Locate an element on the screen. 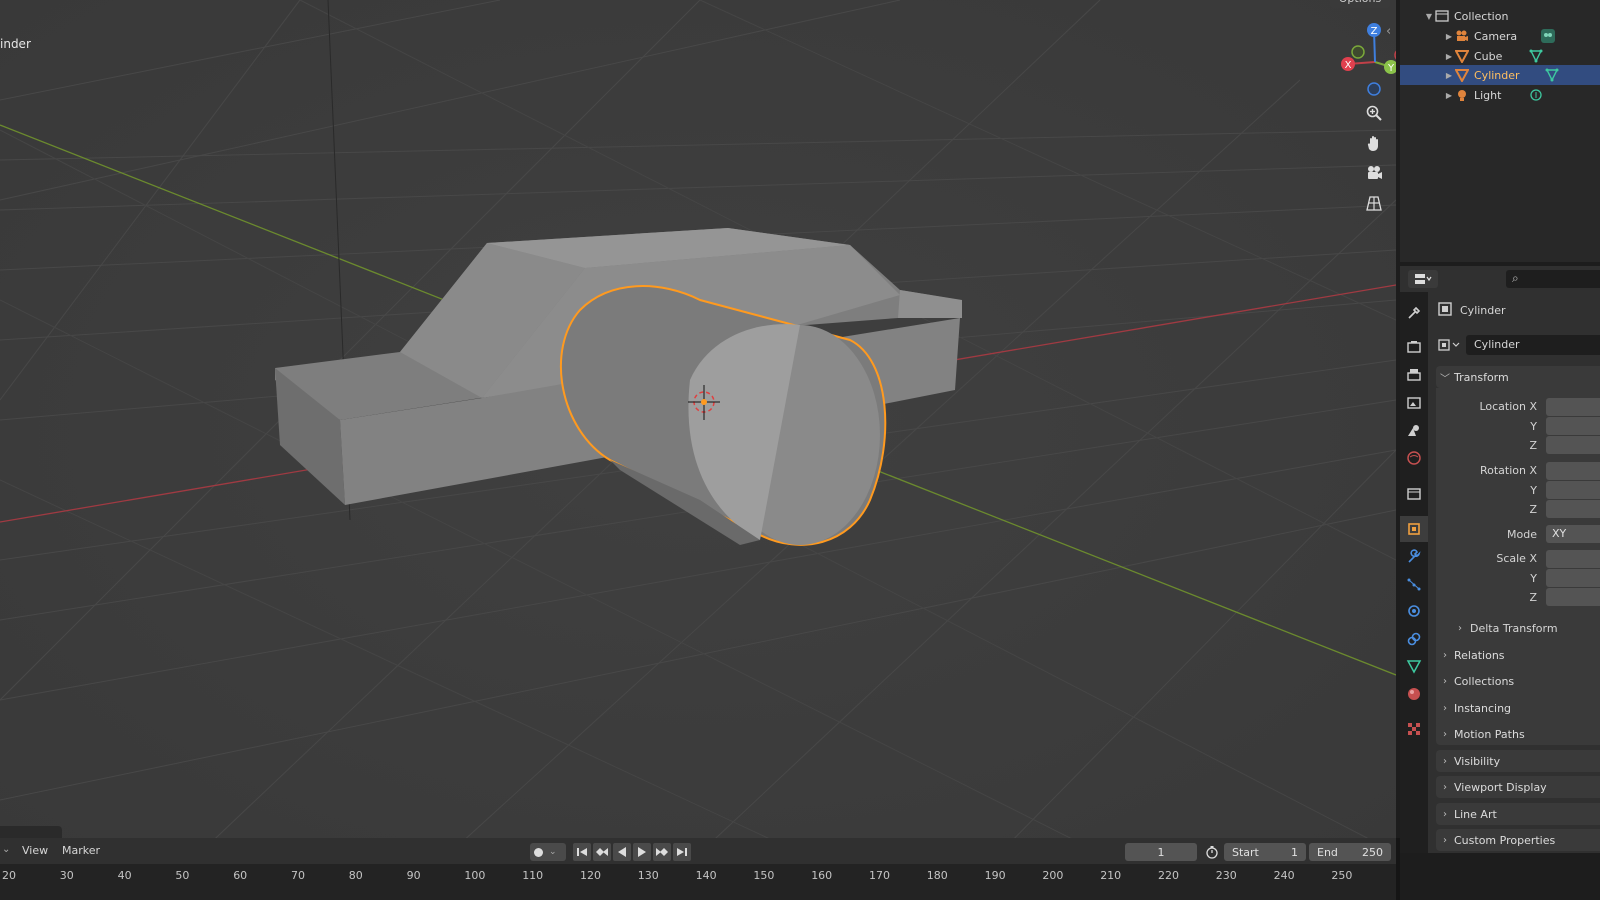 This screenshot has width=1600, height=900. view-menu: View is located at coordinates (35, 850).